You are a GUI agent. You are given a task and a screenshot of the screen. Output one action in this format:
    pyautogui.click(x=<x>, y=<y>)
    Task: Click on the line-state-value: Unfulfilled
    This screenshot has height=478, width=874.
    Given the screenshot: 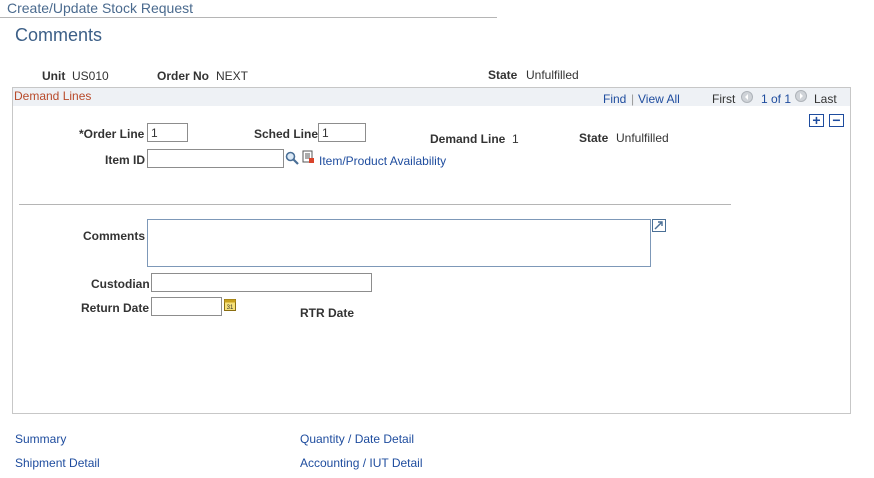 What is the action you would take?
    pyautogui.click(x=642, y=138)
    